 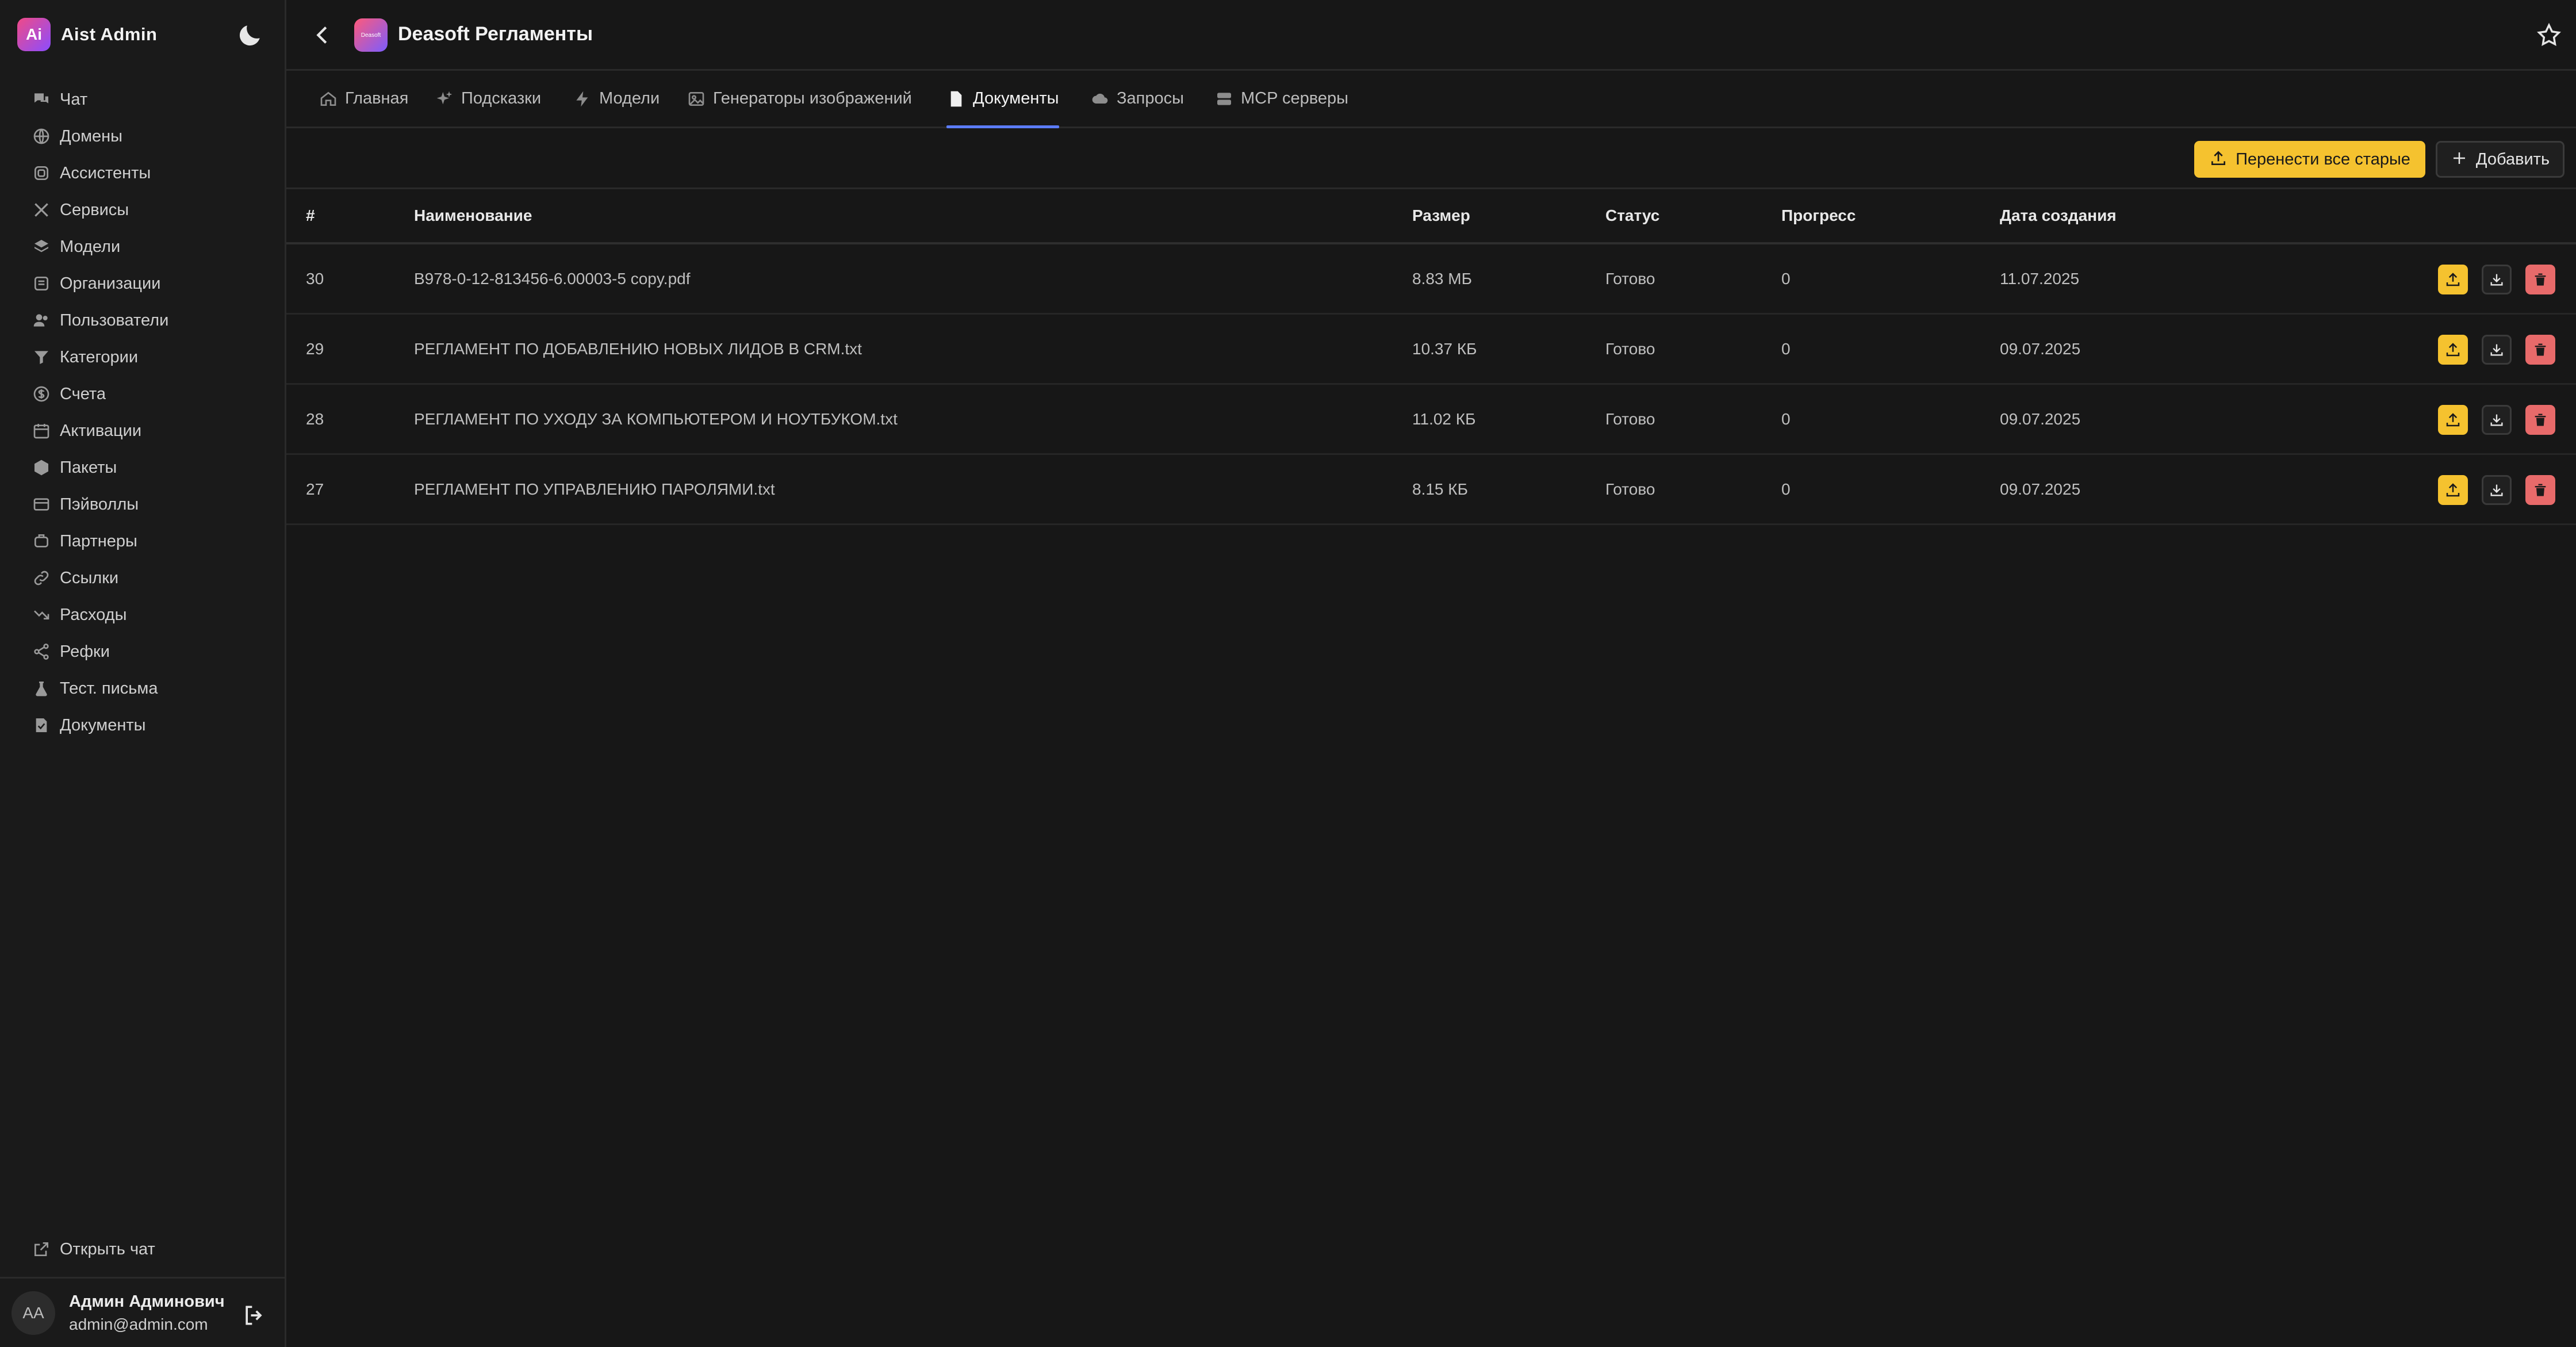 What do you see at coordinates (142, 541) in the screenshot?
I see `sidebar-item-partners: Партнеры` at bounding box center [142, 541].